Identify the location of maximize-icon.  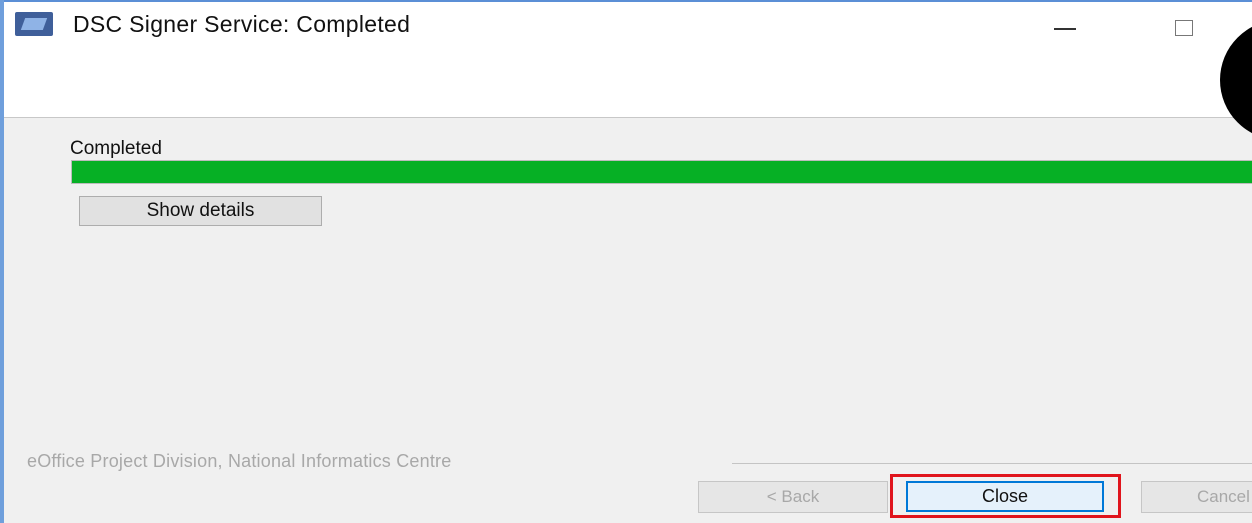
(1185, 25).